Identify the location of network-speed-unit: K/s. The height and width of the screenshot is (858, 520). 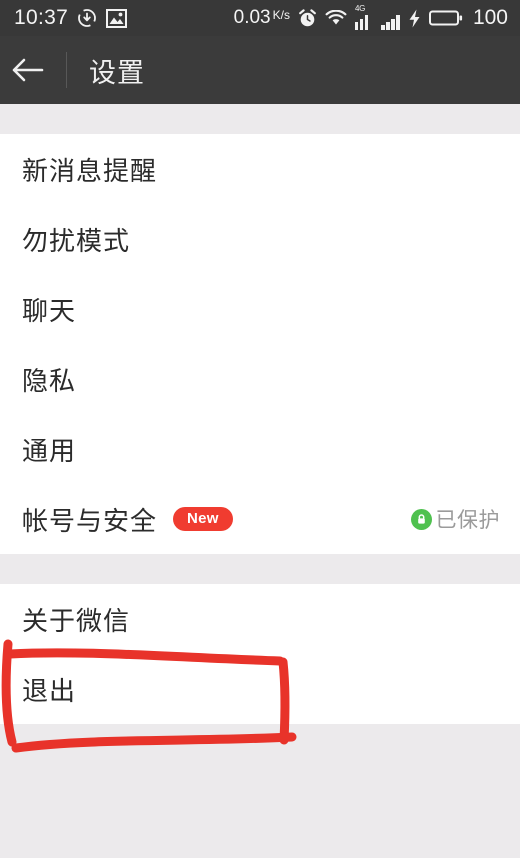
(281, 15).